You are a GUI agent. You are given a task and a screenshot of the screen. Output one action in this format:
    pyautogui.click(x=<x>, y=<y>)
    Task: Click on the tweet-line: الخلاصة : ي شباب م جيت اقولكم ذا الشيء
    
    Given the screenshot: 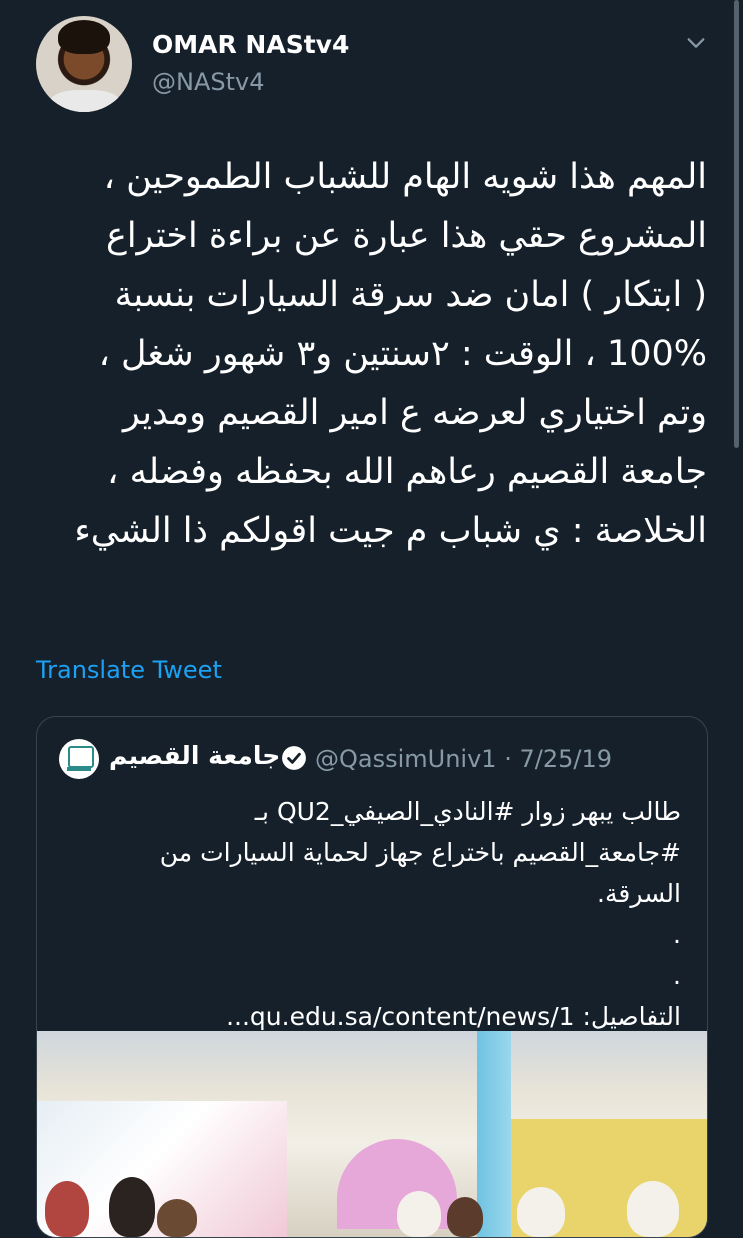 What is the action you would take?
    pyautogui.click(x=390, y=531)
    